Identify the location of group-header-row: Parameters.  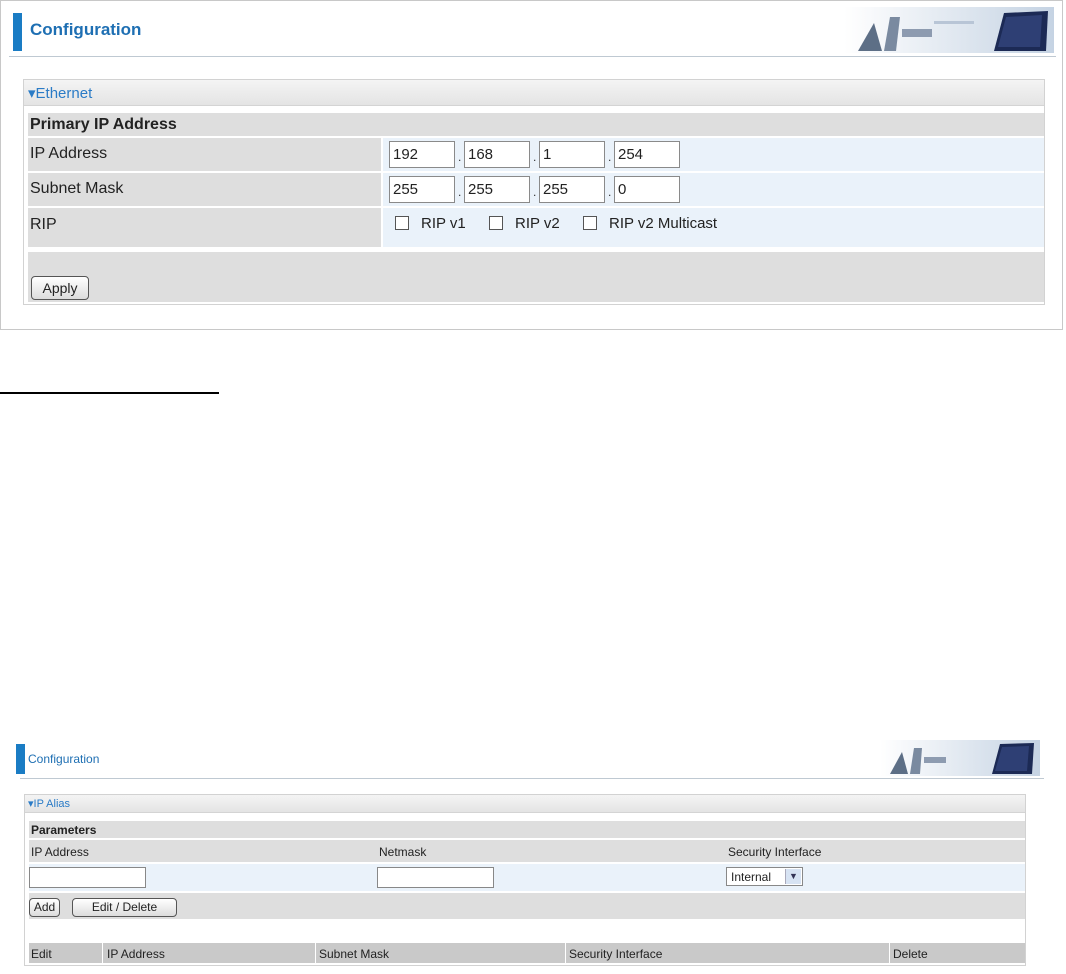
(527, 829).